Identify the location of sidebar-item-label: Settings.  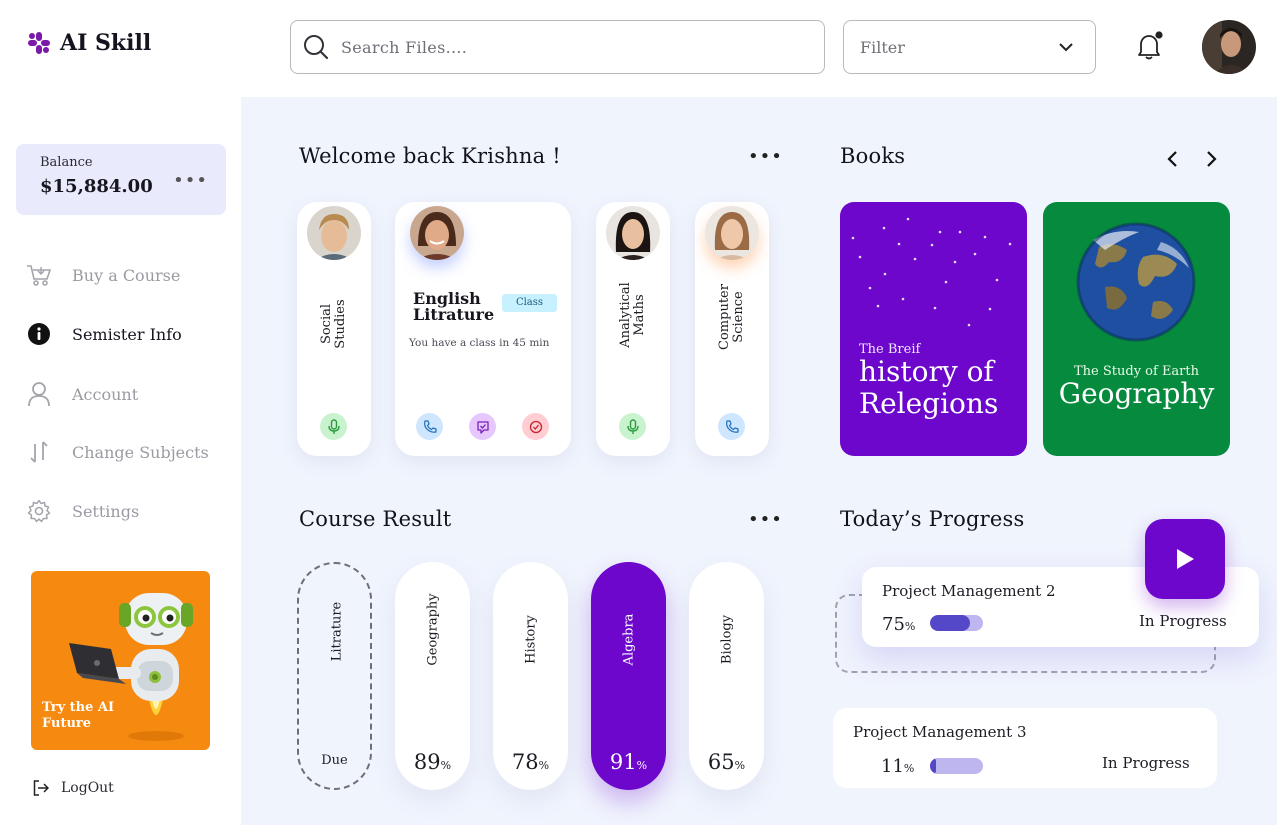
(106, 511).